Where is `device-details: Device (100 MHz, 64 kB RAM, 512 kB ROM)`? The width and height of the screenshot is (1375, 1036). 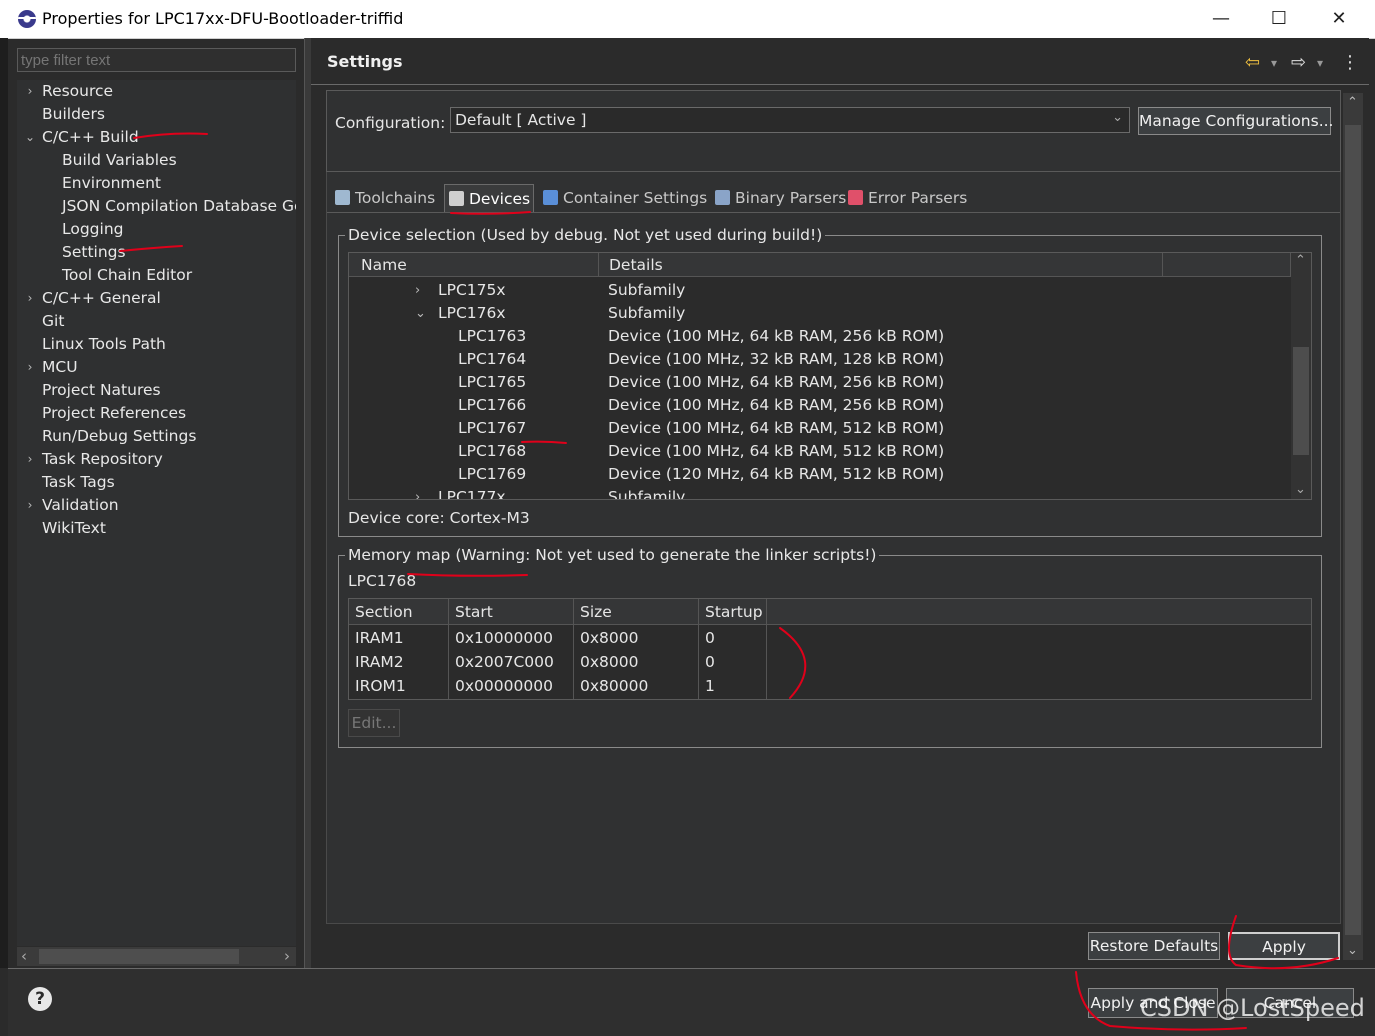
device-details: Device (100 MHz, 64 kB RAM, 512 kB ROM) is located at coordinates (776, 428).